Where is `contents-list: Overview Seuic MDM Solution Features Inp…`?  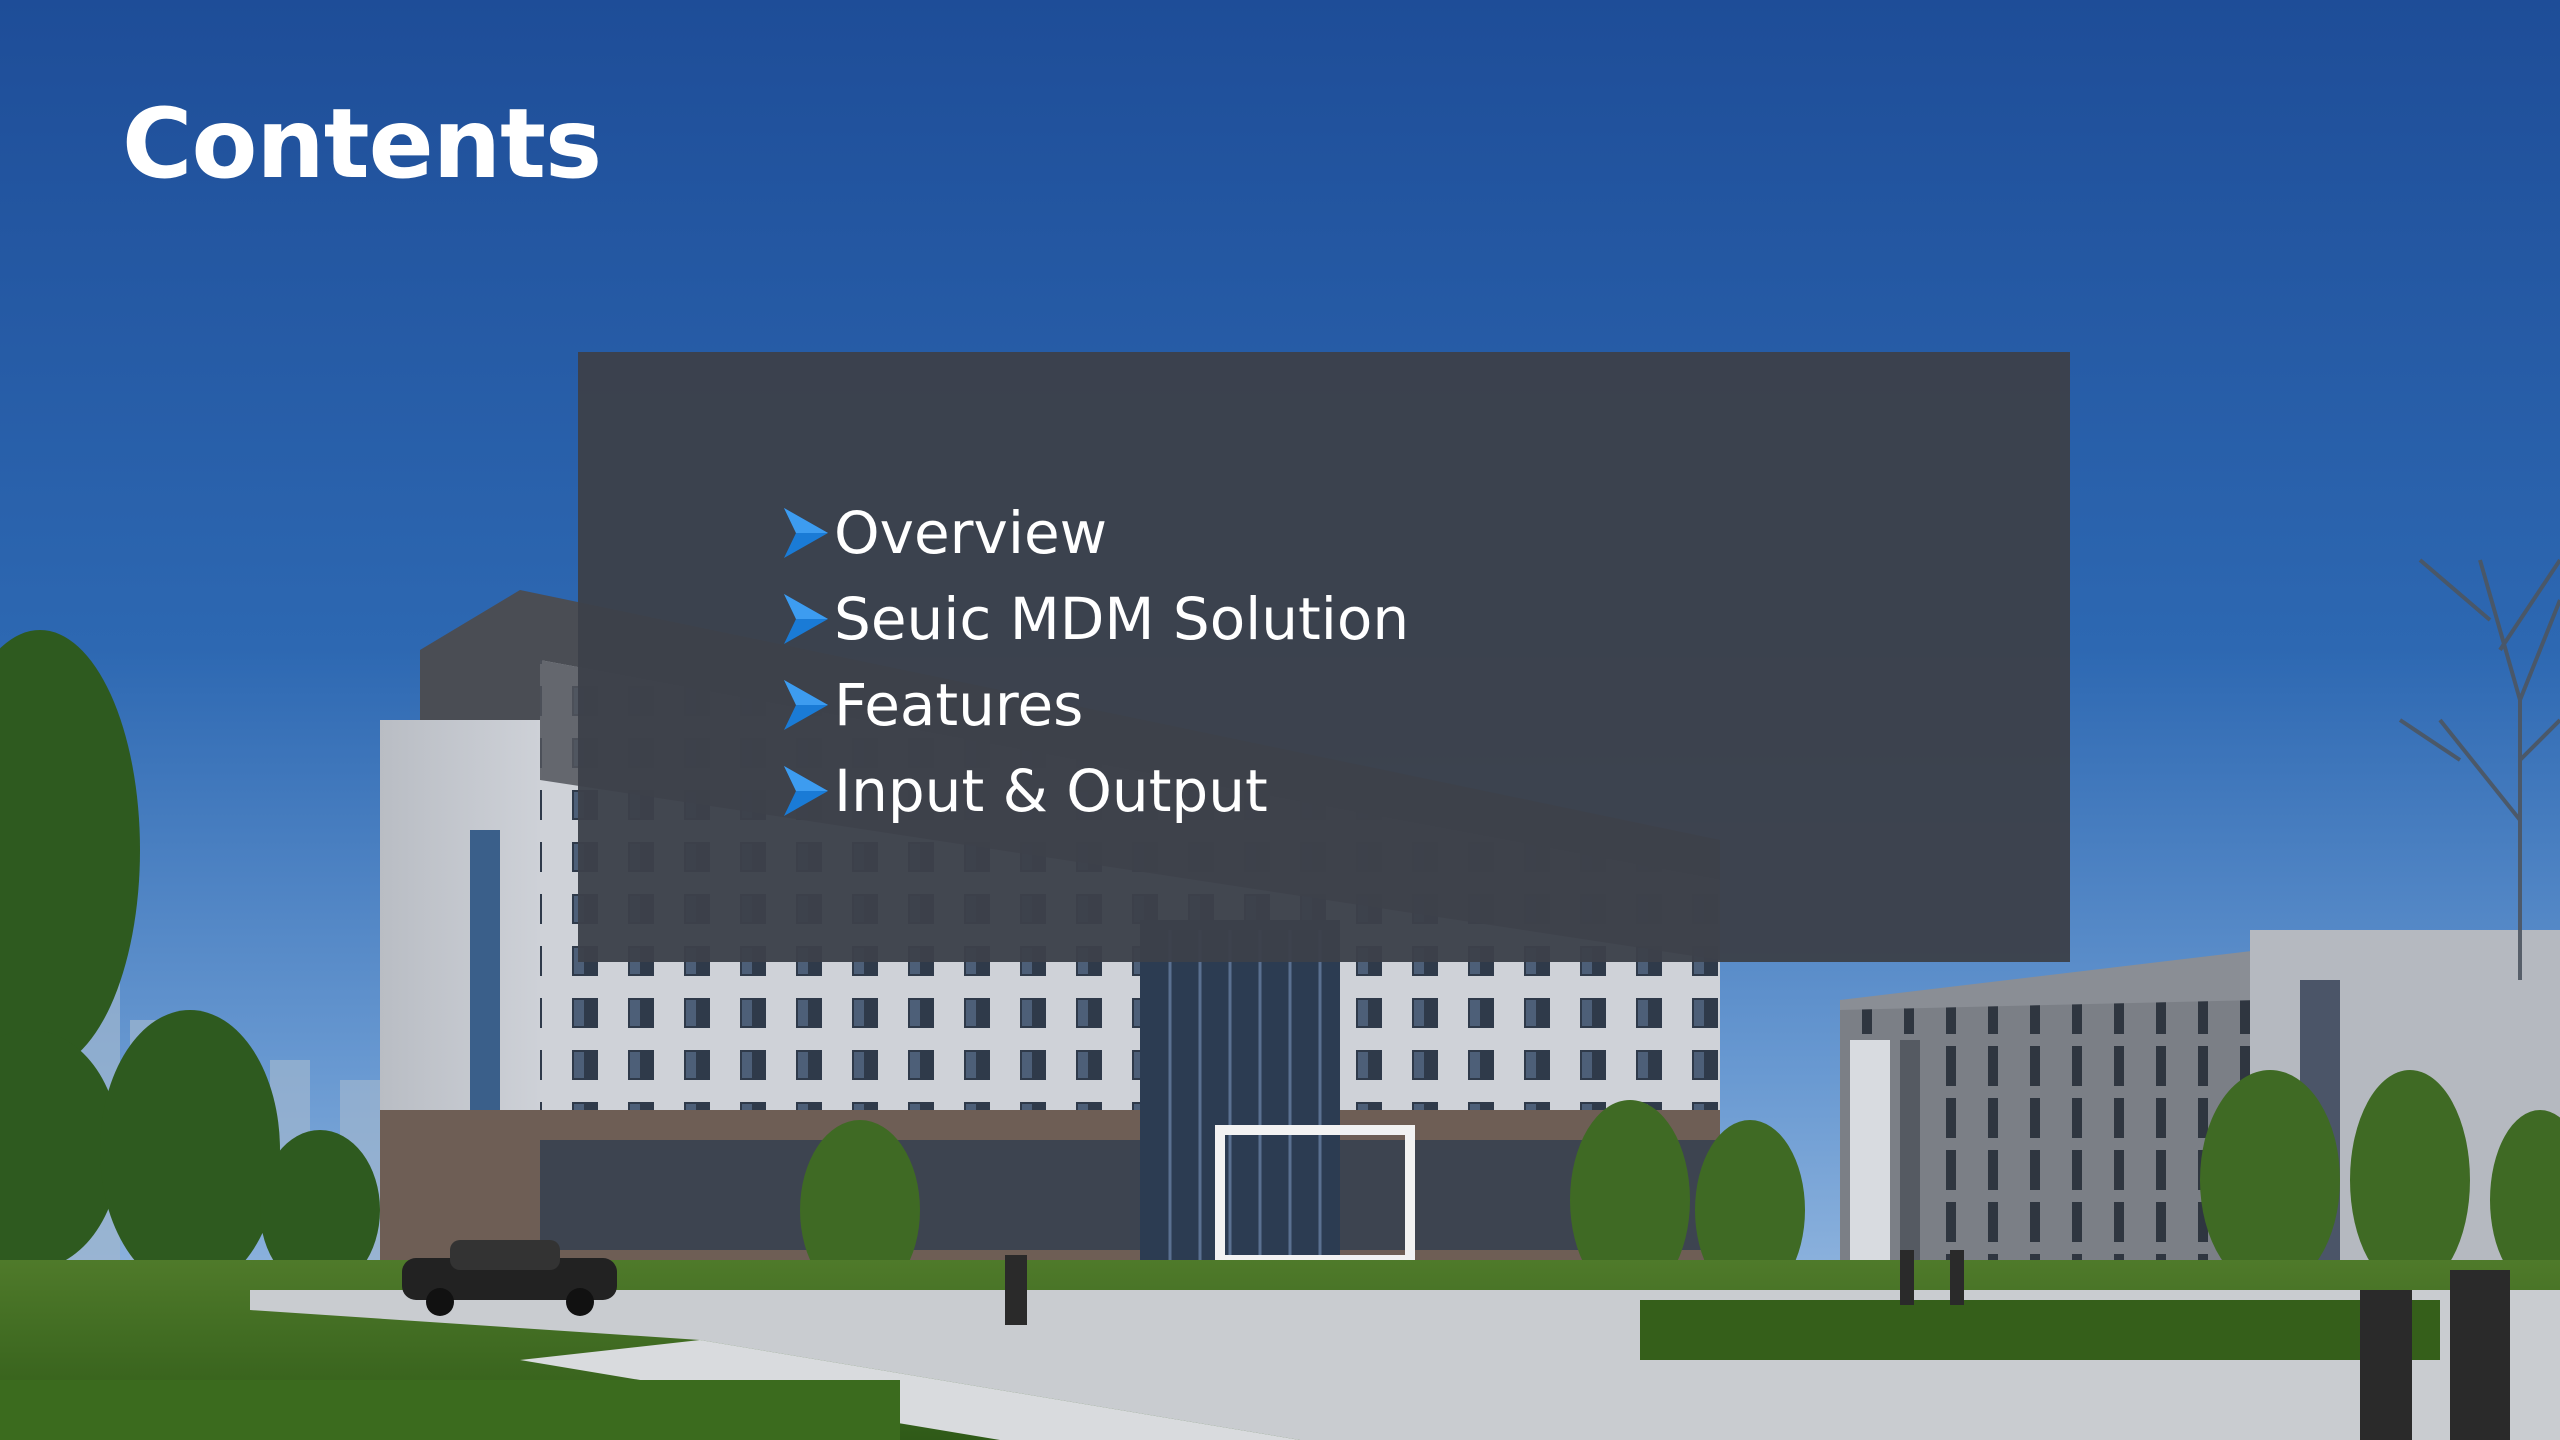
contents-list: Overview Seuic MDM Solution Features Inp… is located at coordinates (1096, 662).